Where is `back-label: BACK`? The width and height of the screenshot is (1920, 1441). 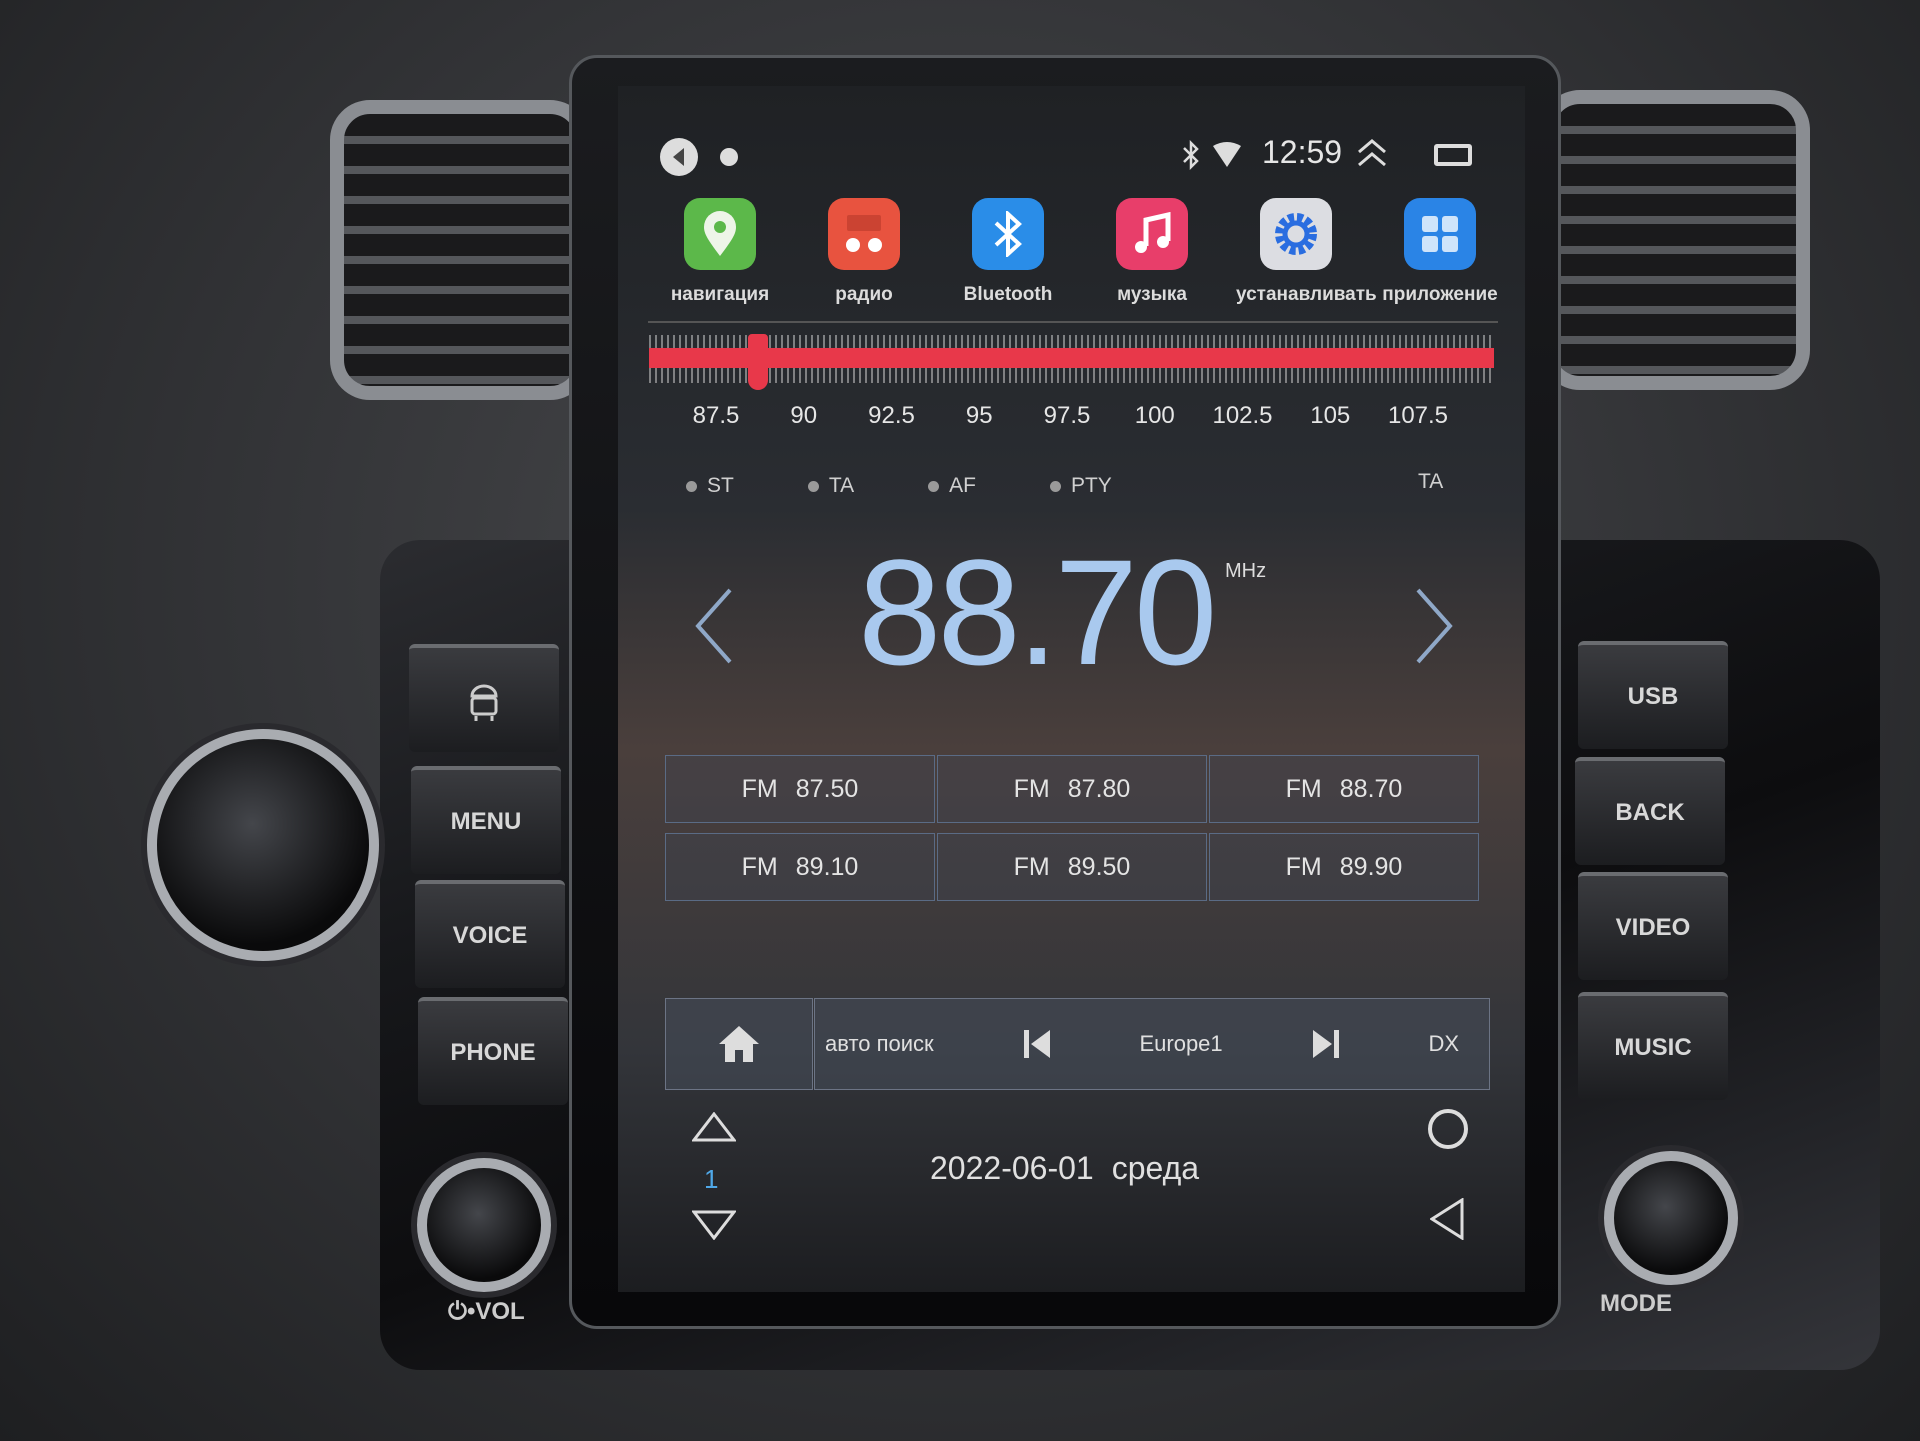 back-label: BACK is located at coordinates (1650, 812).